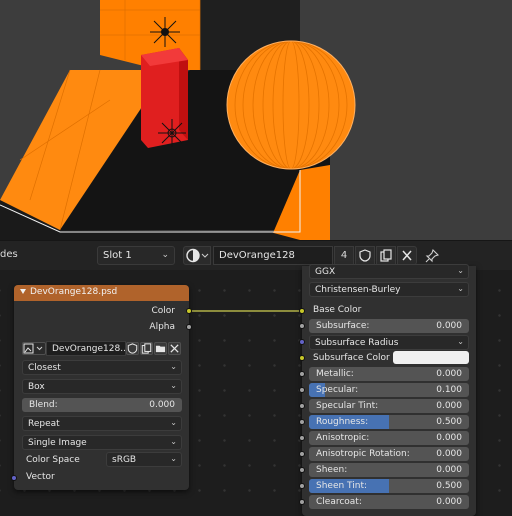 The height and width of the screenshot is (516, 512). Describe the element at coordinates (102, 423) in the screenshot. I see `extension-dropdown: Repeat ⌄` at that location.